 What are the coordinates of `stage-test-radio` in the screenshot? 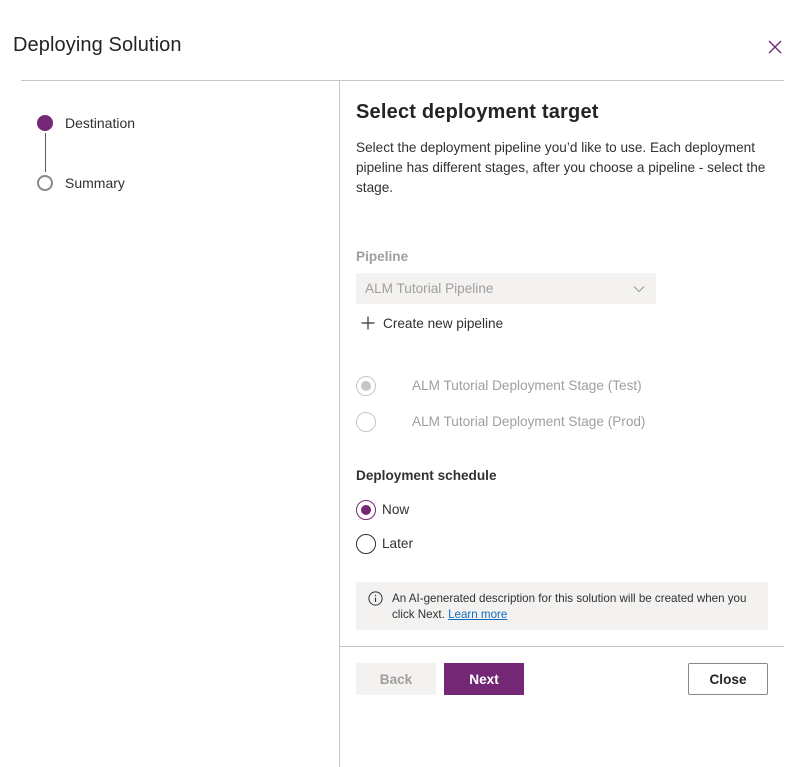 It's located at (366, 386).